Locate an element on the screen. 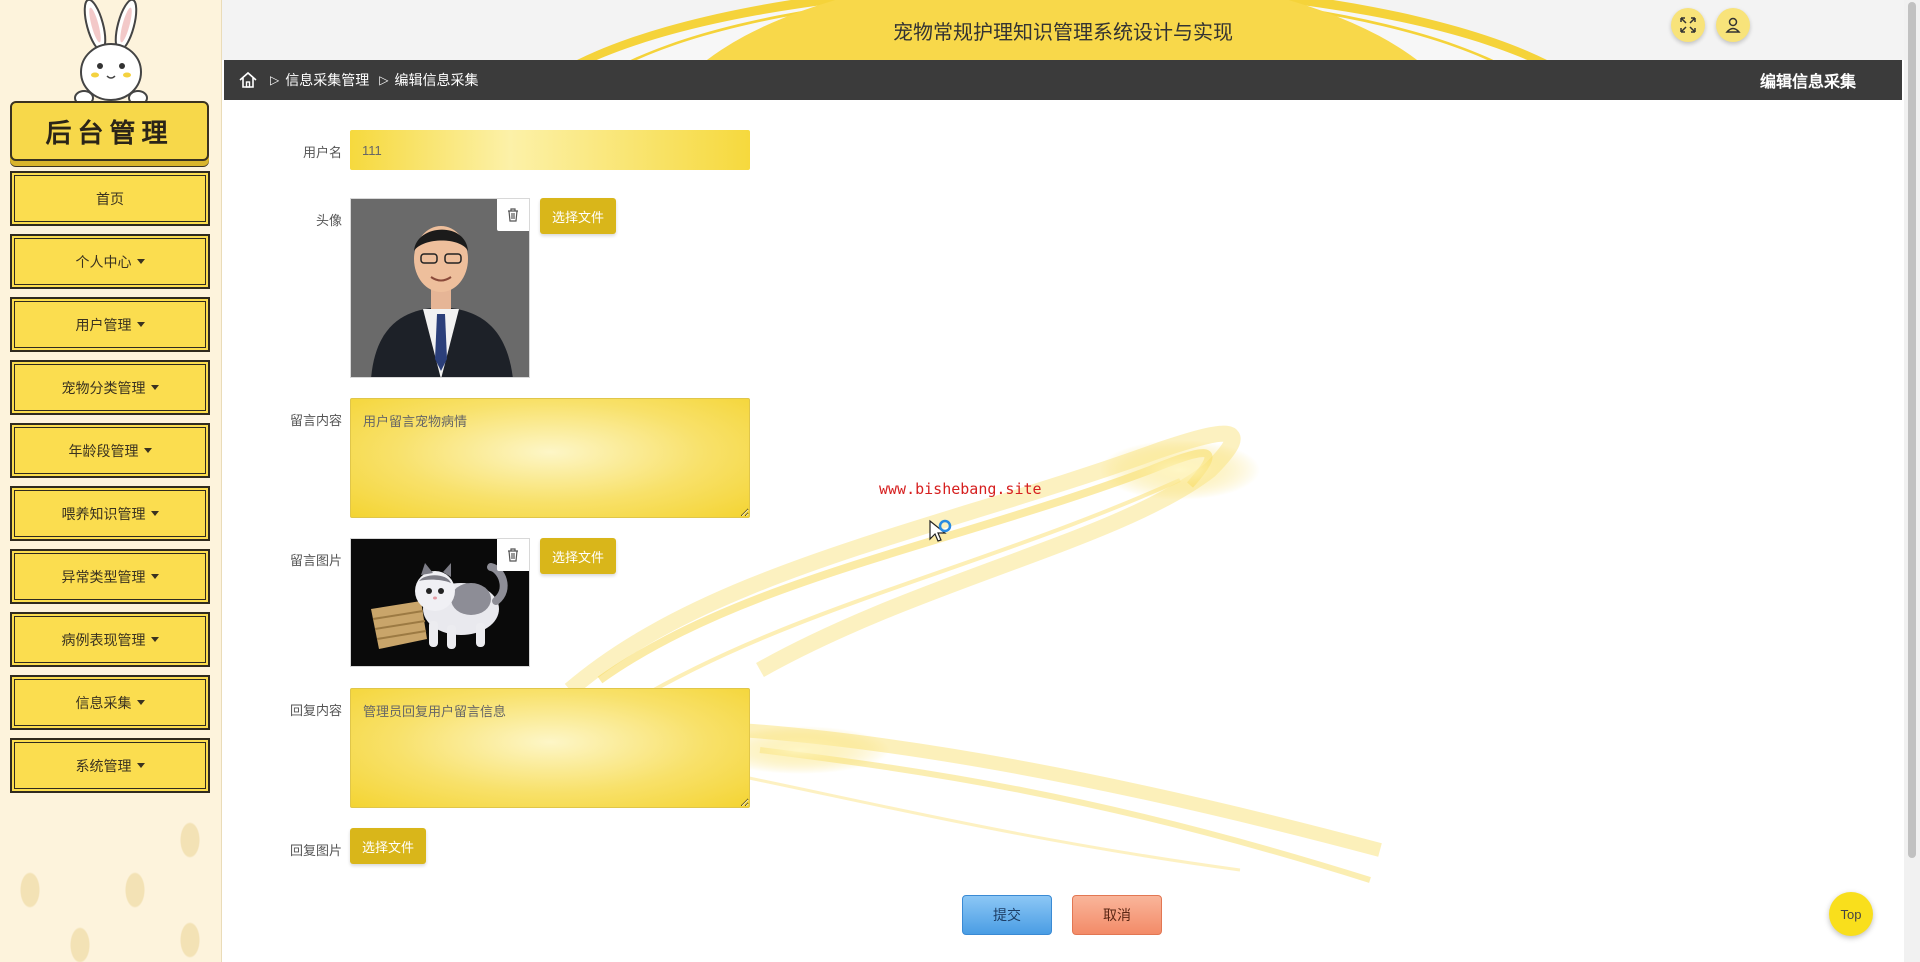  reply-label: 回复内容 is located at coordinates (315, 710).